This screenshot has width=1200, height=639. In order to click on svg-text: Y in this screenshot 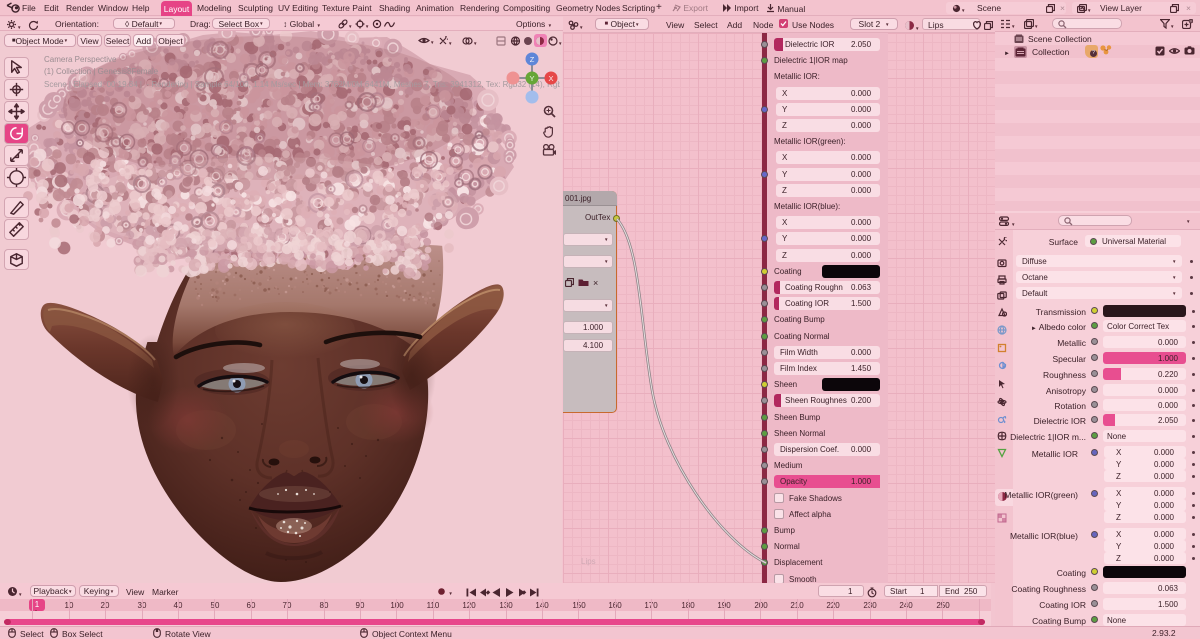, I will do `click(531, 78)`.